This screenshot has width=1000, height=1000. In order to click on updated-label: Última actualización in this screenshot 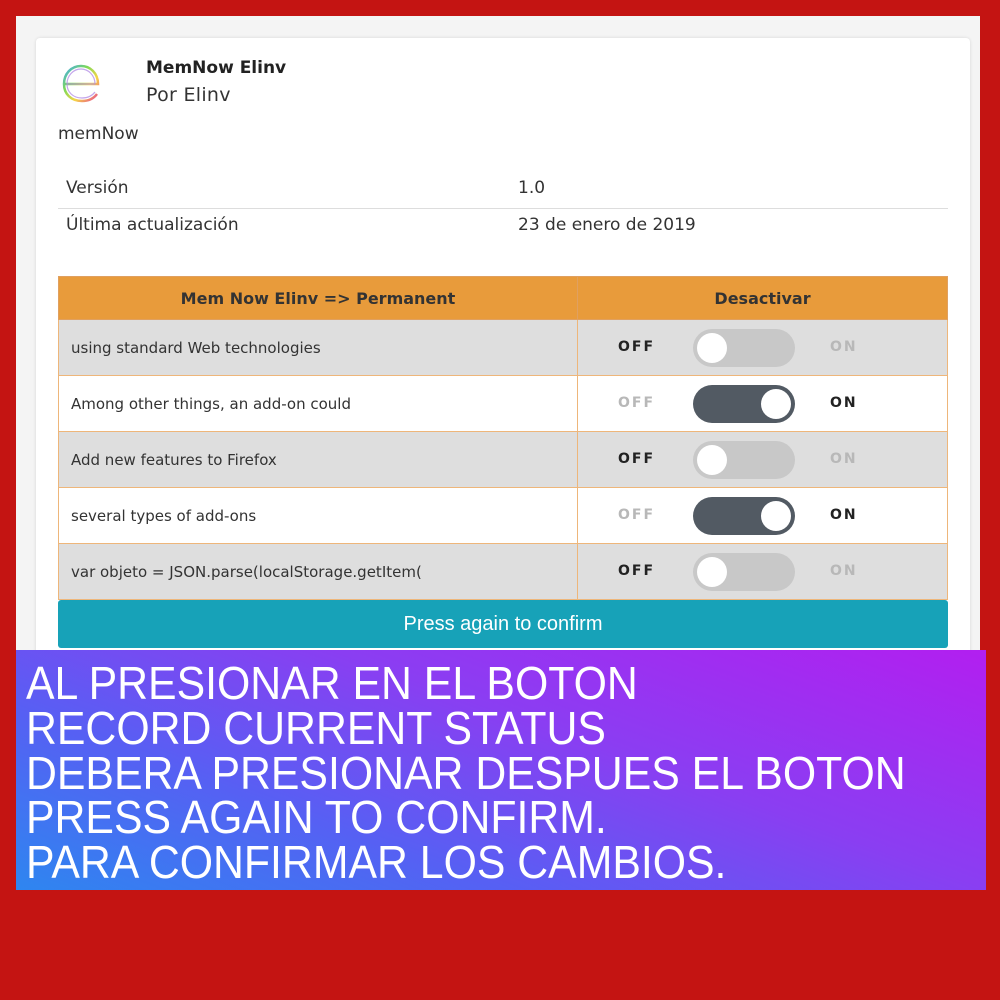, I will do `click(152, 225)`.